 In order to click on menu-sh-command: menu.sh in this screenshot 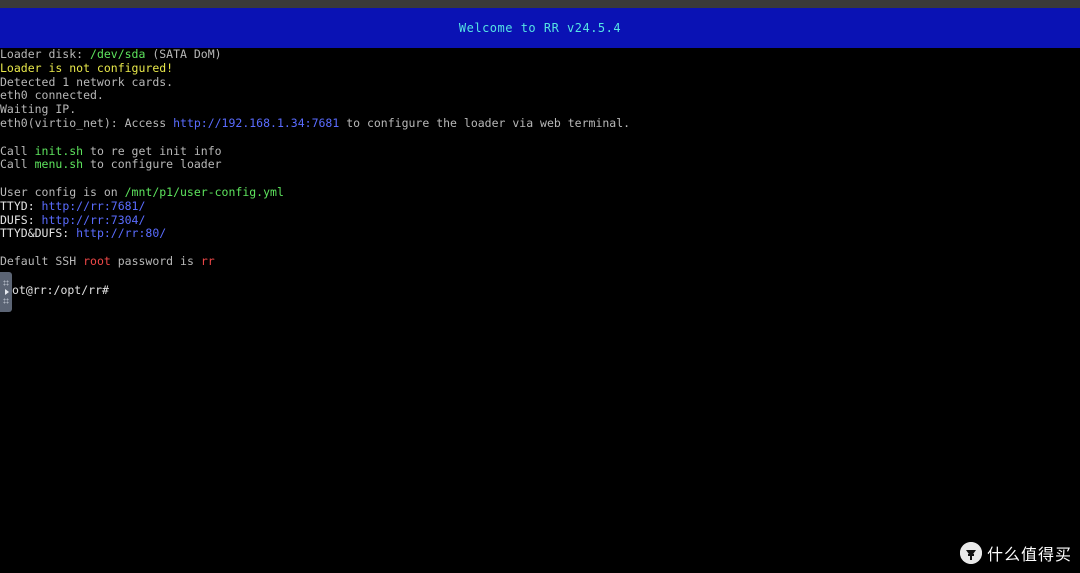, I will do `click(59, 164)`.